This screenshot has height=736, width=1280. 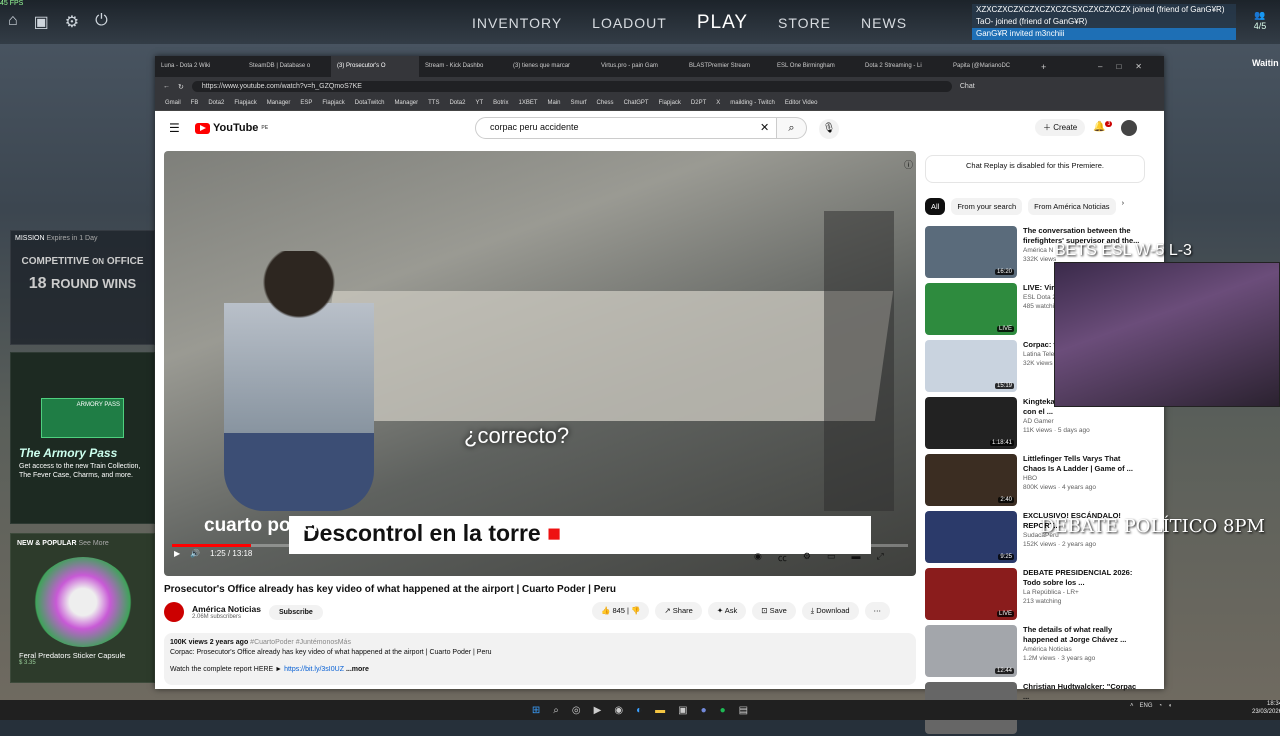 What do you see at coordinates (987, 206) in the screenshot?
I see `chip-from-search: From your search` at bounding box center [987, 206].